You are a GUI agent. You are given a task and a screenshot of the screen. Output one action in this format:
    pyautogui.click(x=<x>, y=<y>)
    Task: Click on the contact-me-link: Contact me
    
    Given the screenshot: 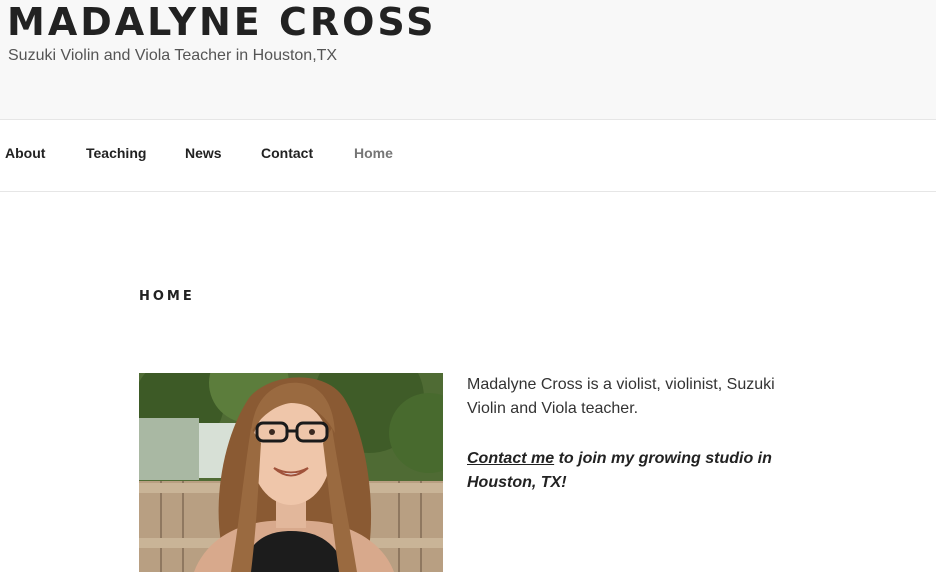 What is the action you would take?
    pyautogui.click(x=510, y=458)
    